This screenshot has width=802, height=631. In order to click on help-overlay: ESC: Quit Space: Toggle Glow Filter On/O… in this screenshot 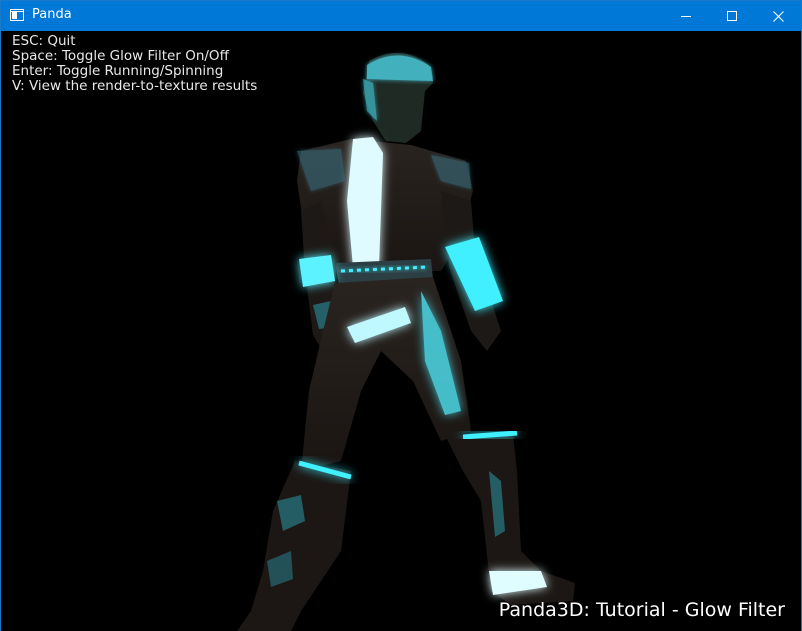, I will do `click(134, 64)`.